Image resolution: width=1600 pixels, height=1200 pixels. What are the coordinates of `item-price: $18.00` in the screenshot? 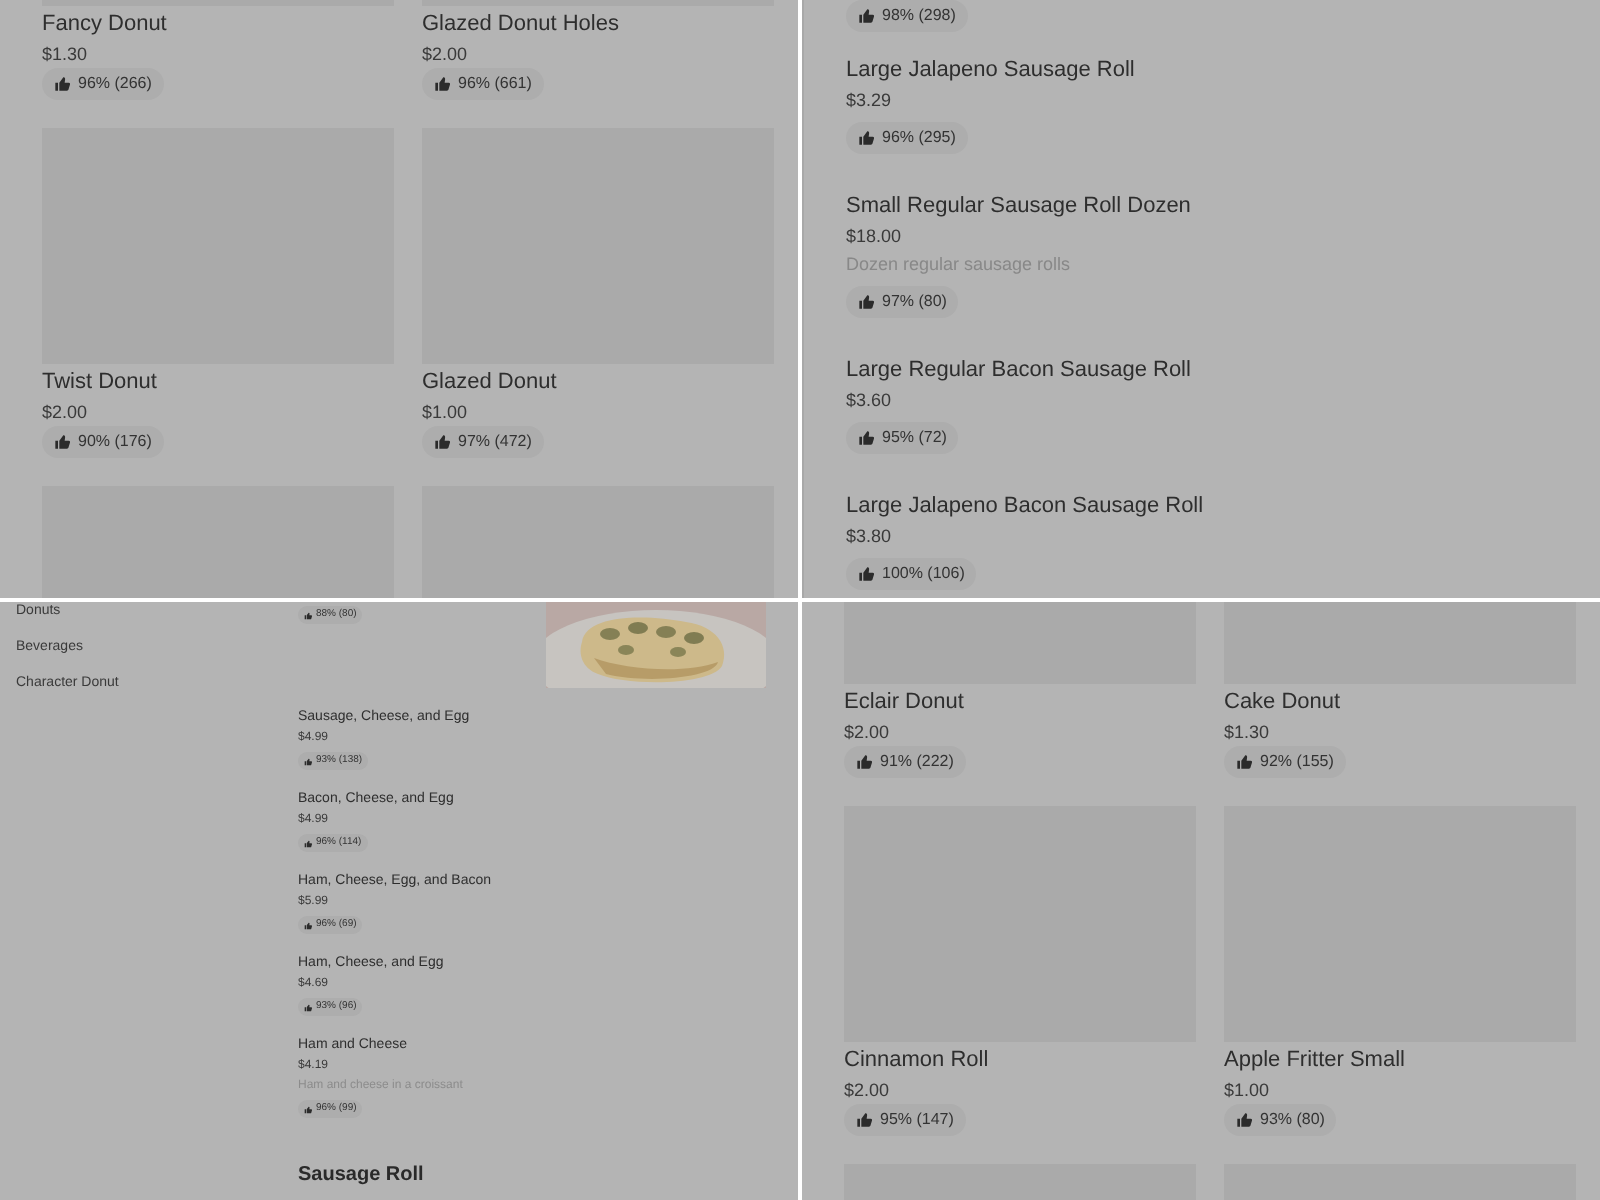 It's located at (875, 237).